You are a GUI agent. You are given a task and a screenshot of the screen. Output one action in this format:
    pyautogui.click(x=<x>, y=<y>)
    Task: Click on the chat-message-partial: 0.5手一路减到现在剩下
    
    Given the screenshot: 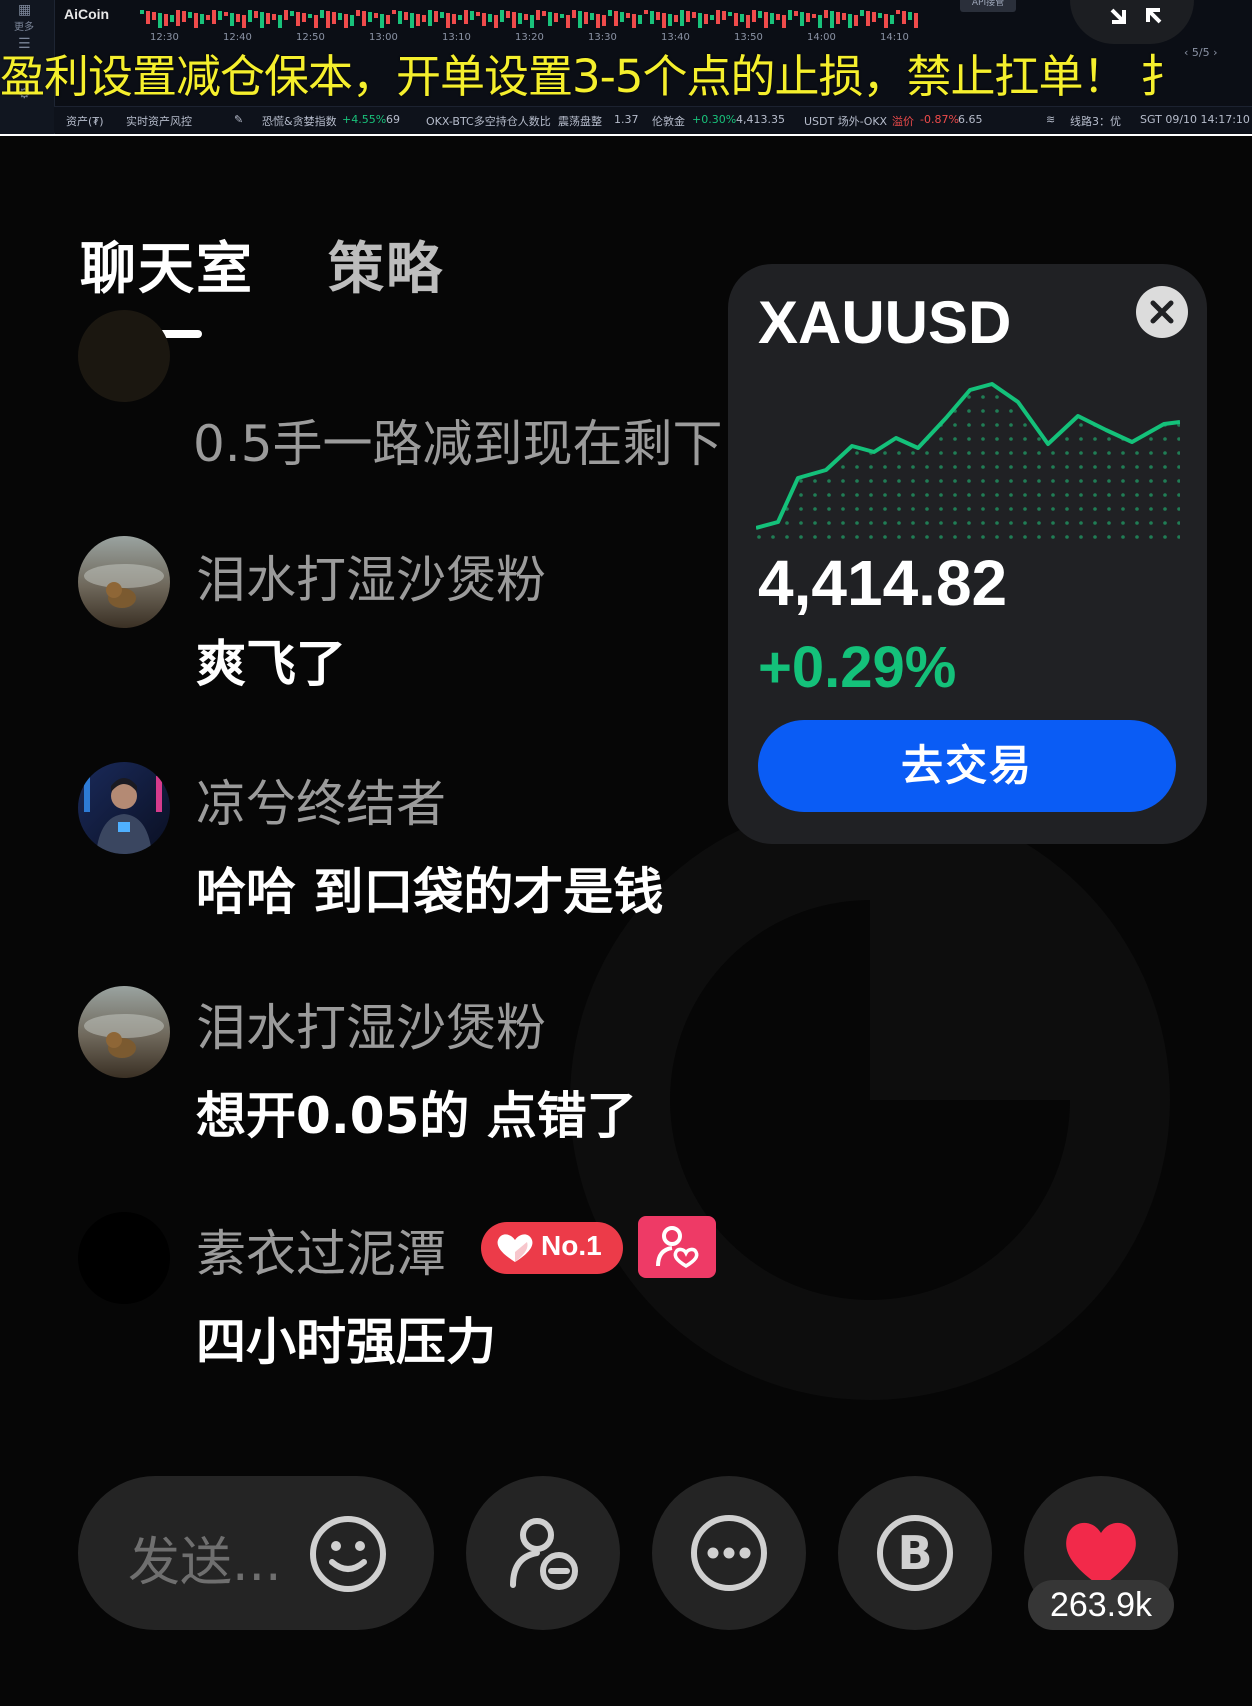 What is the action you would take?
    pyautogui.click(x=458, y=444)
    